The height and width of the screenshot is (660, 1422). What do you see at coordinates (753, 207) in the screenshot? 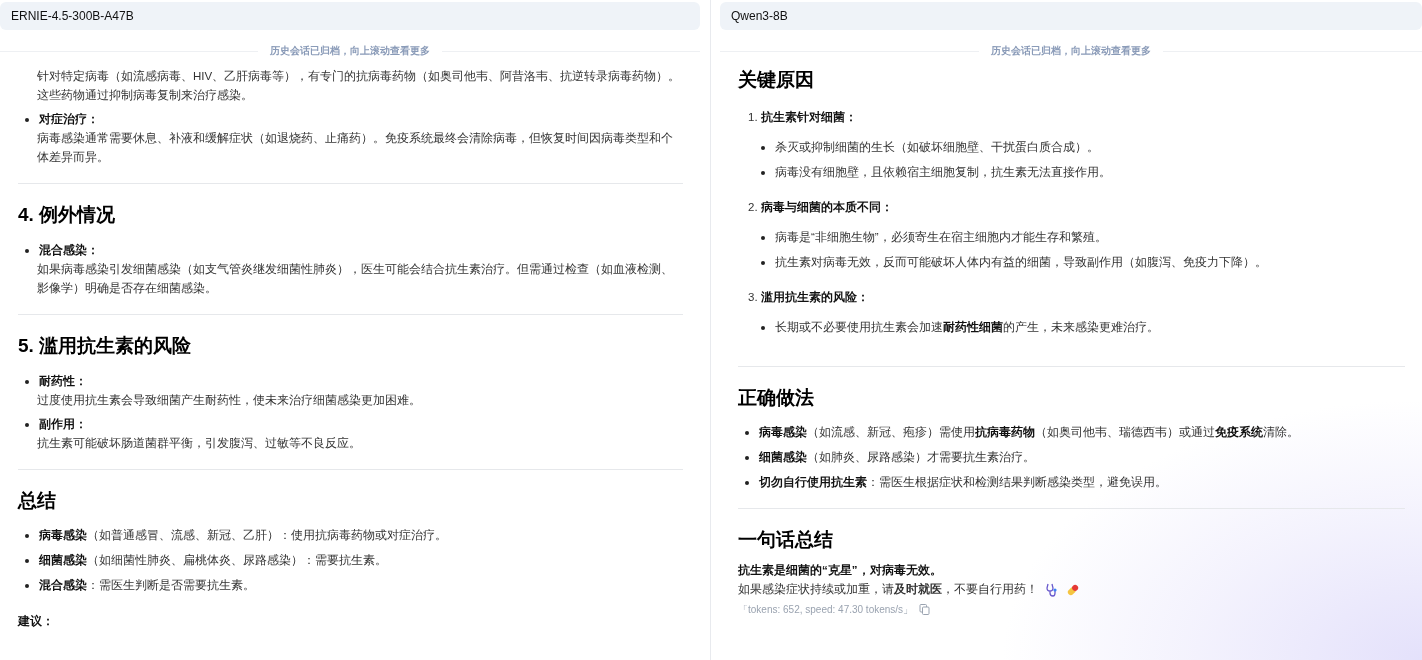
I see `item-number: 2.` at bounding box center [753, 207].